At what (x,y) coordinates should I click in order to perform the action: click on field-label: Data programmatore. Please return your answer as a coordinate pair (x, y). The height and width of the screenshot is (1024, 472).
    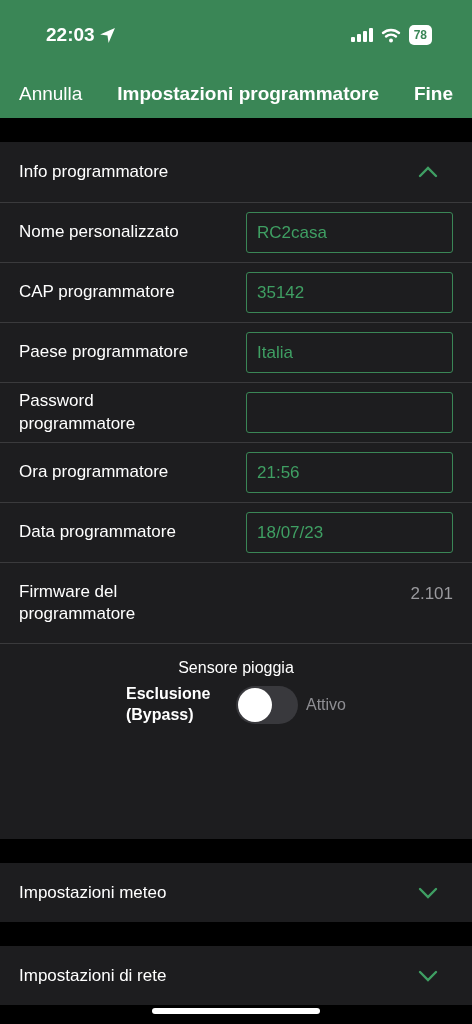
    Looking at the image, I should click on (98, 532).